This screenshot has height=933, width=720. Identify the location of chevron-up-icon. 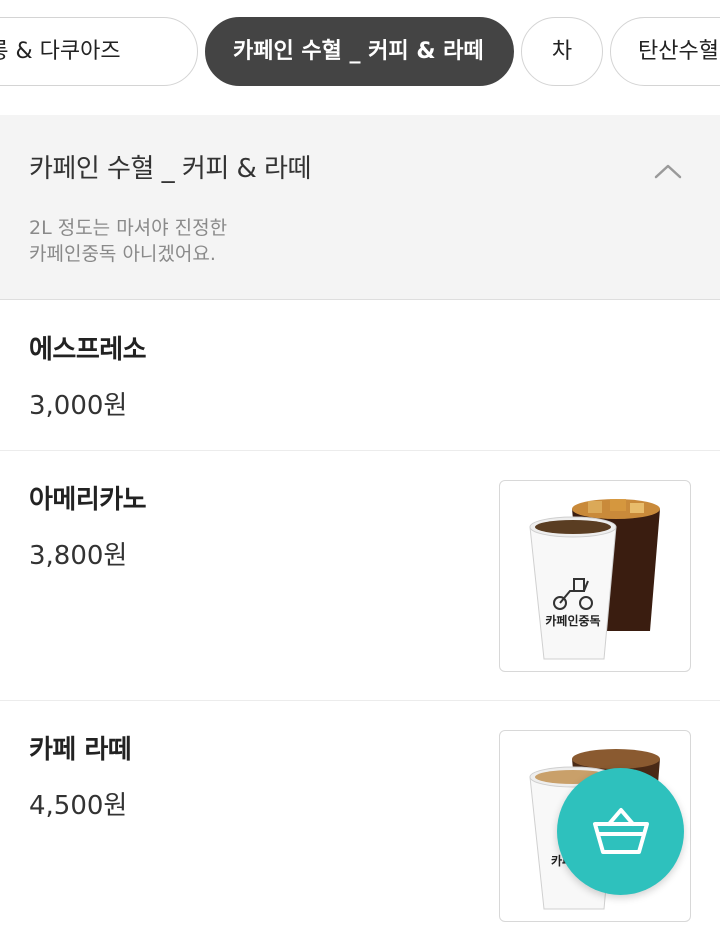
(668, 170).